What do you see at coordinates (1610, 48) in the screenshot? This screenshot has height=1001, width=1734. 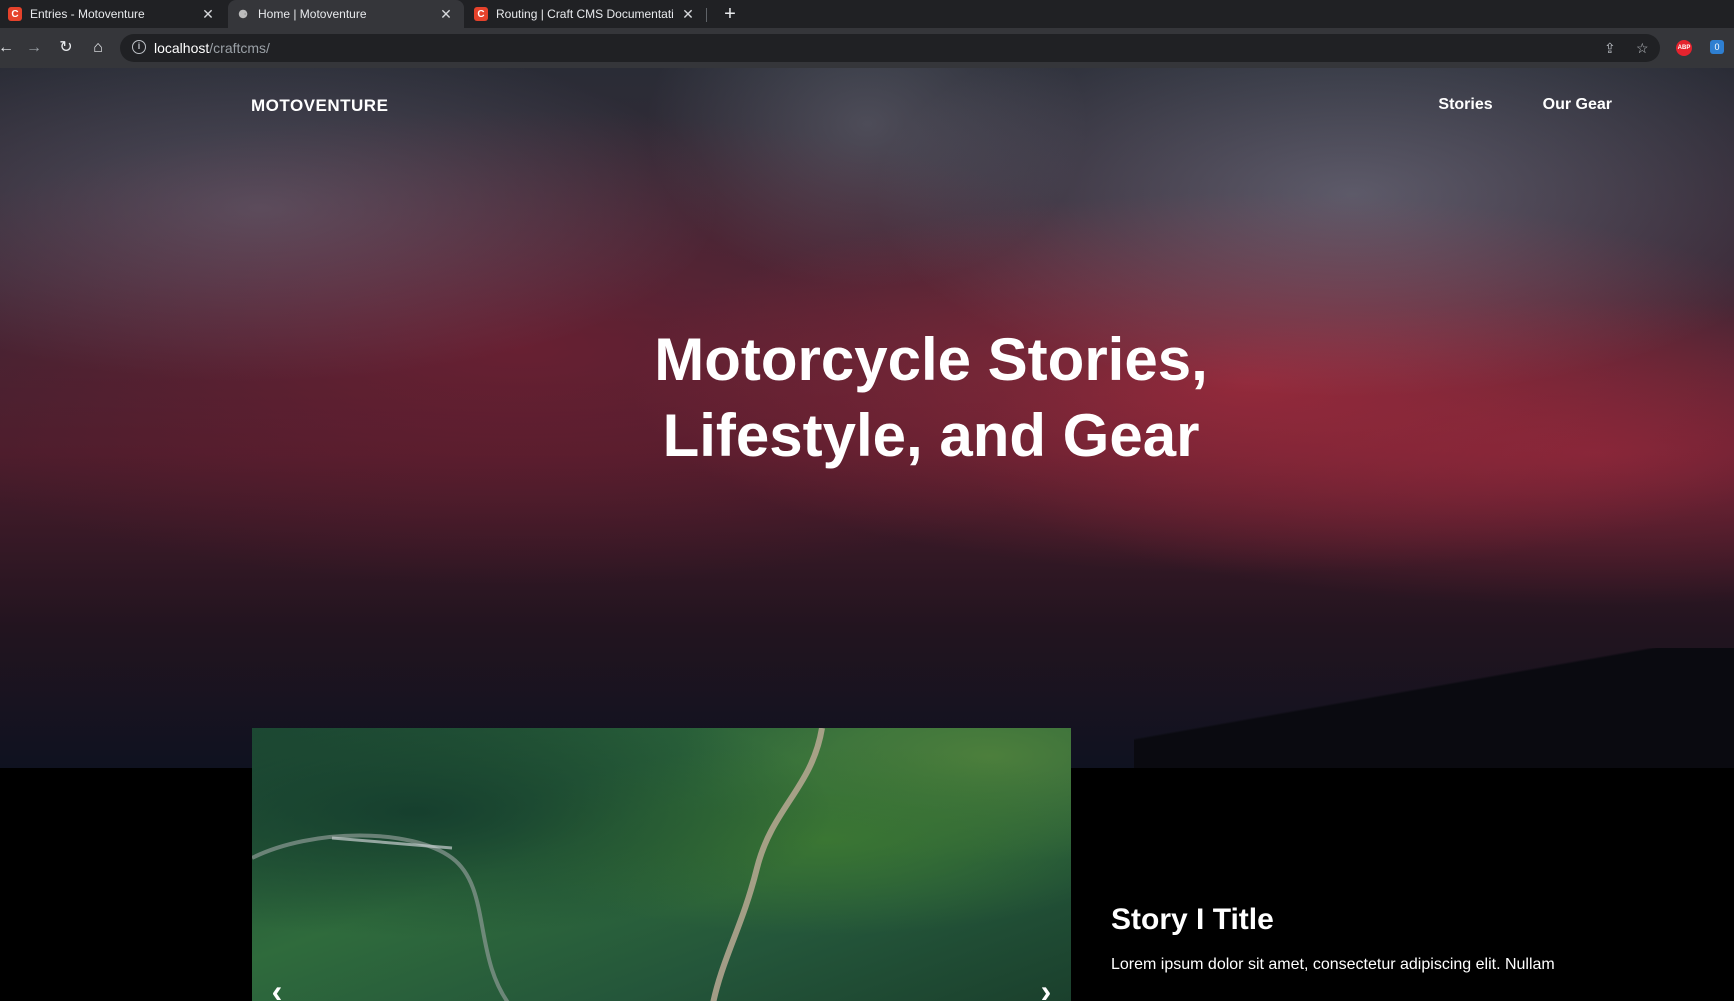 I see `share-icon: ⇪` at bounding box center [1610, 48].